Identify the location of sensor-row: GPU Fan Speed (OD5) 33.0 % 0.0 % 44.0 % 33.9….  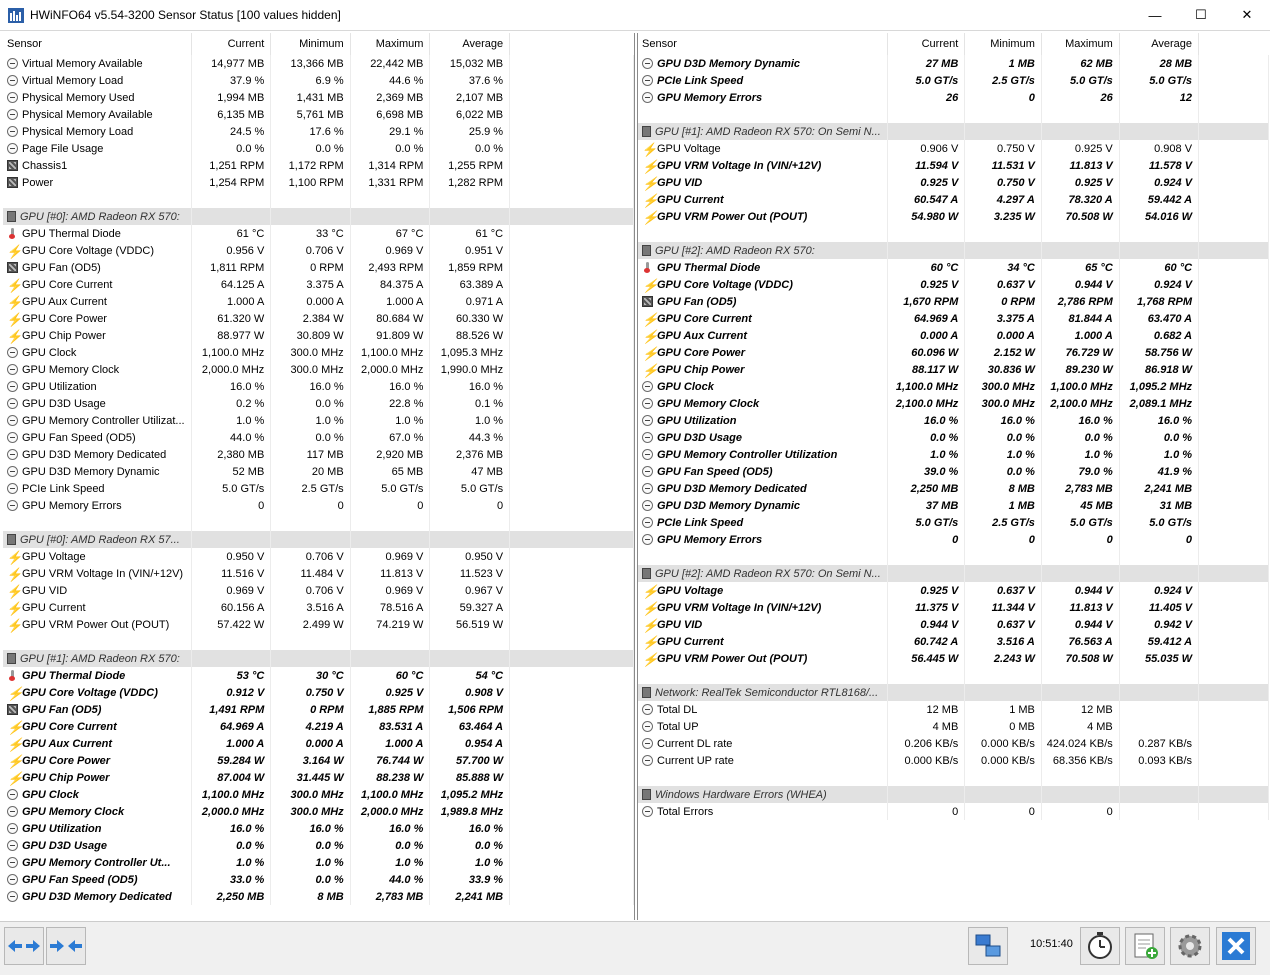
(318, 879).